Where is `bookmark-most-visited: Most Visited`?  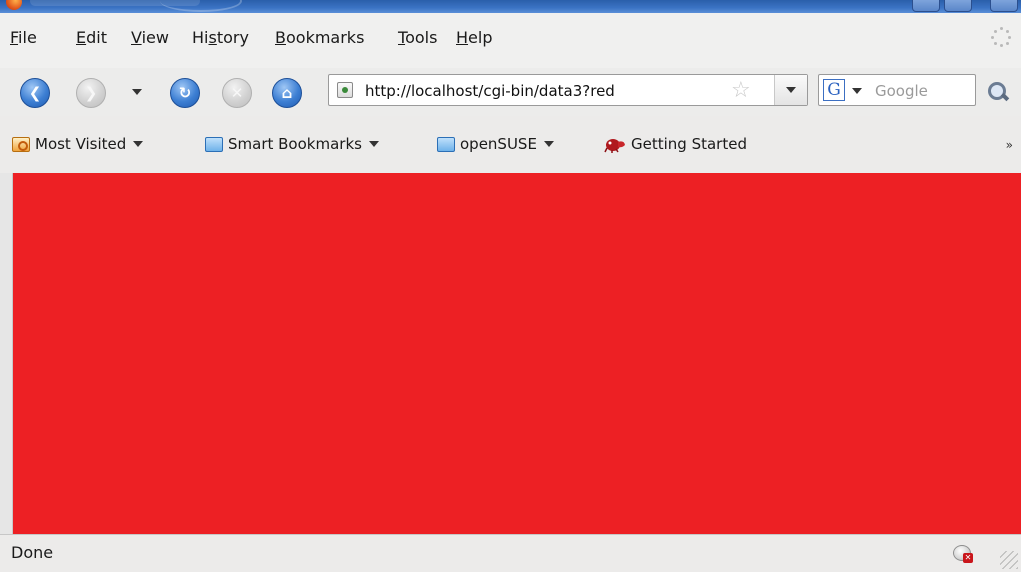 bookmark-most-visited: Most Visited is located at coordinates (78, 144).